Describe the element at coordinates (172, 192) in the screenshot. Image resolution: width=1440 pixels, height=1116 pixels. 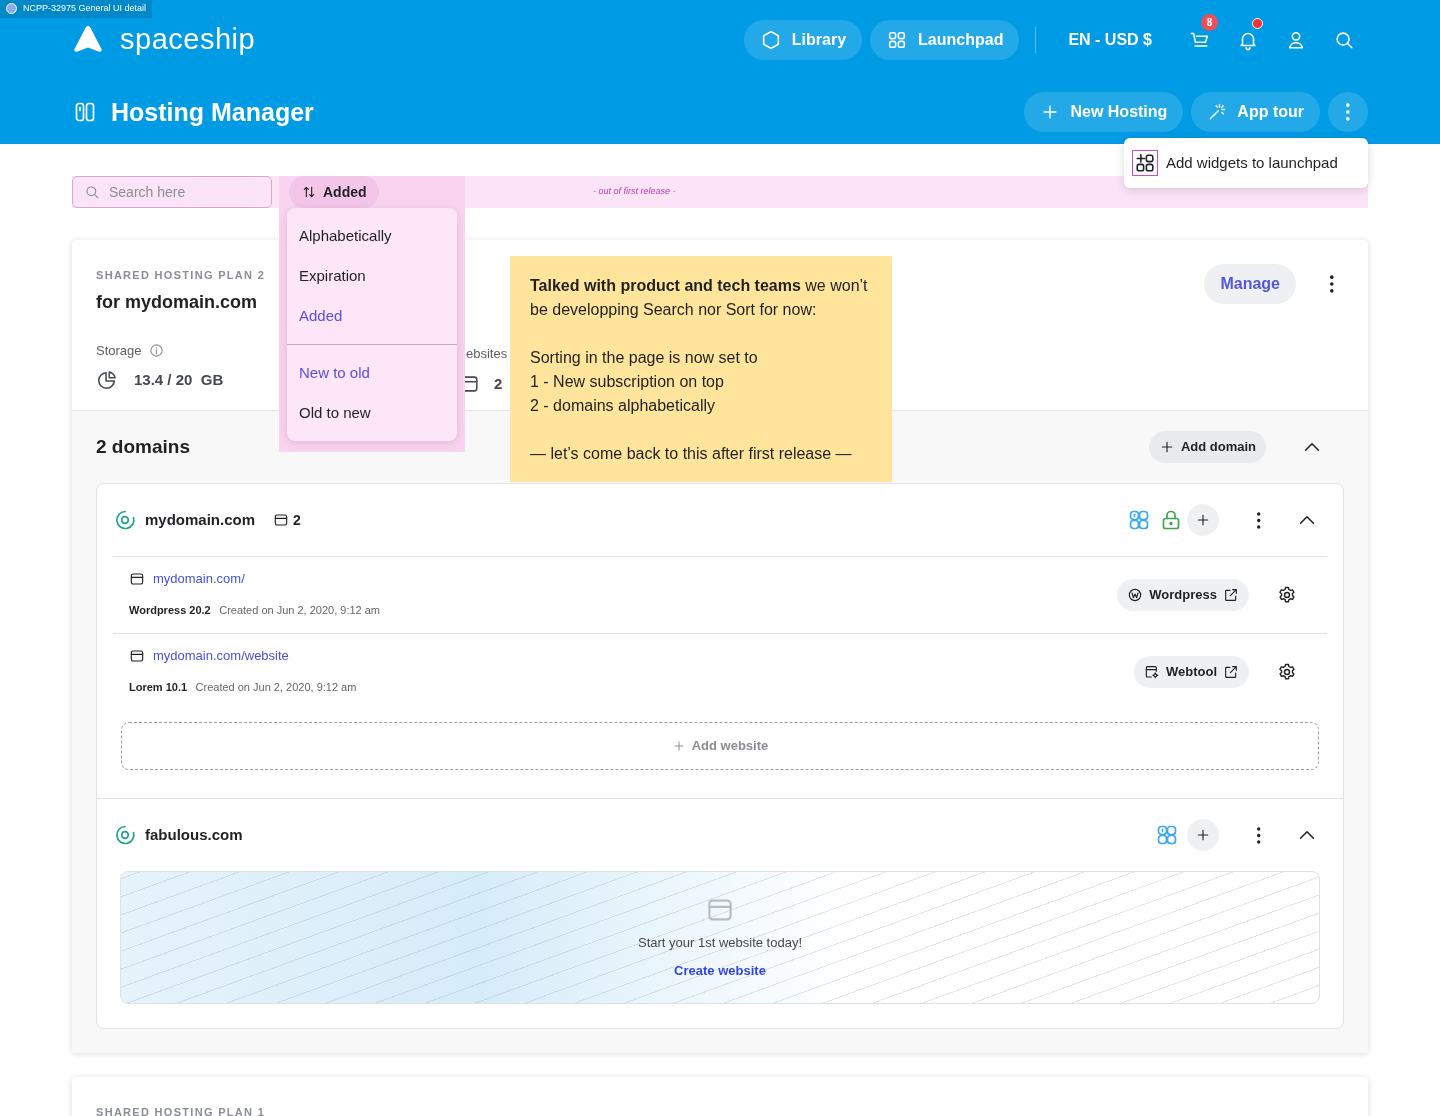
I see `search-field: Search here` at that location.